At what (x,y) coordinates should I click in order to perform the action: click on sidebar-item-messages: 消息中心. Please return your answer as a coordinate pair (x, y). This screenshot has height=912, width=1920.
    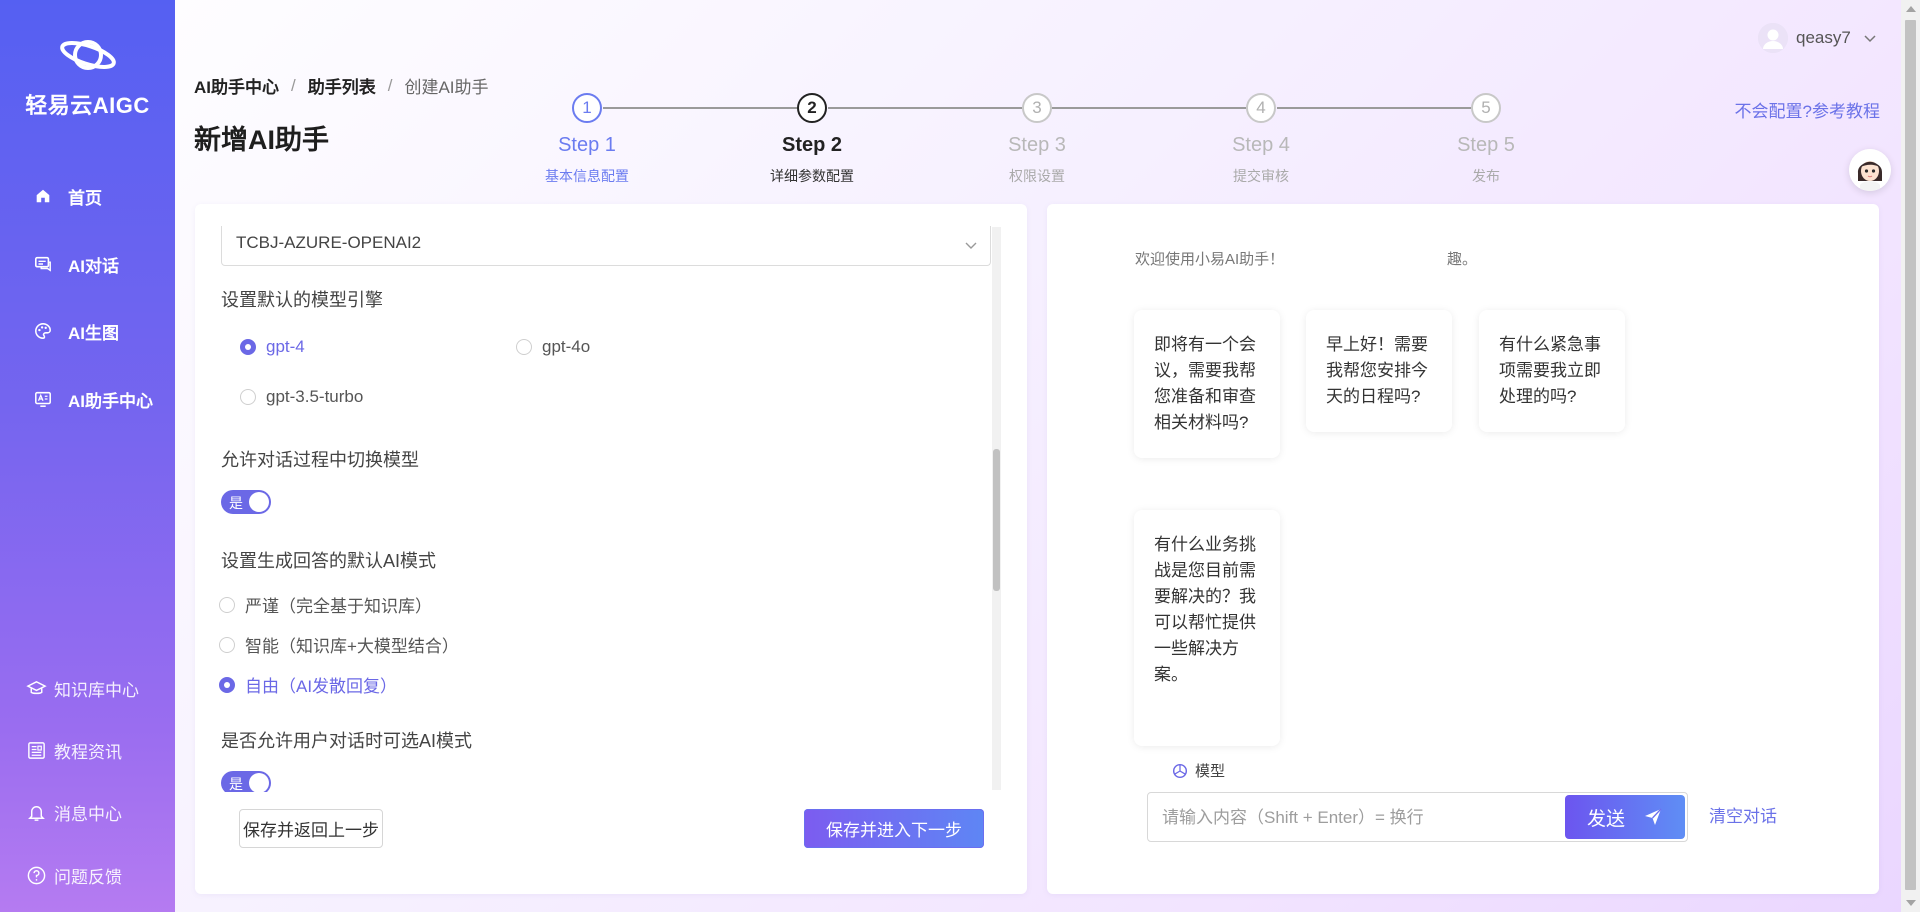
    Looking at the image, I should click on (73, 812).